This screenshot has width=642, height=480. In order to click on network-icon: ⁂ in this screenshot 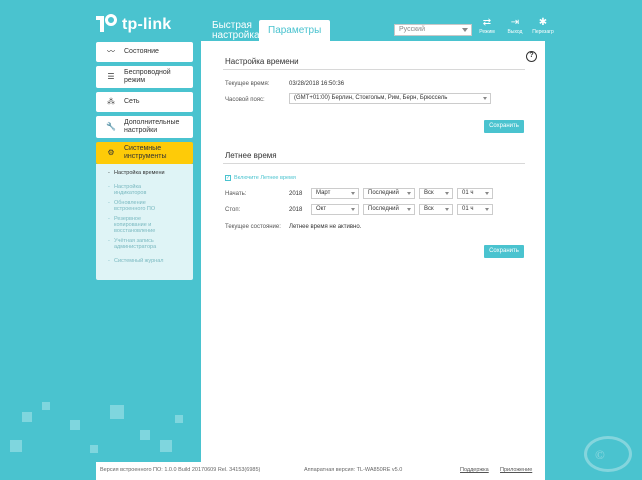, I will do `click(111, 101)`.